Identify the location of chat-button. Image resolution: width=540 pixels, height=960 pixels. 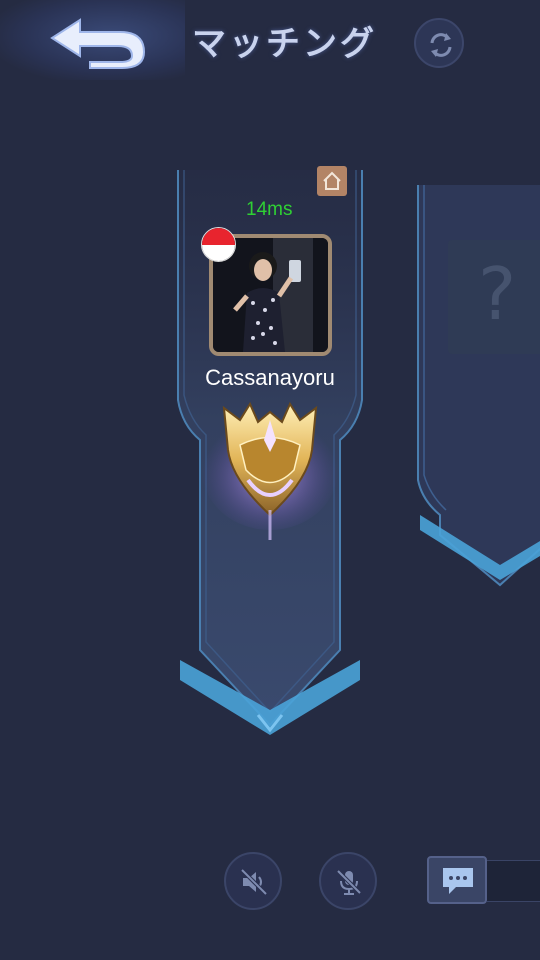
(457, 880).